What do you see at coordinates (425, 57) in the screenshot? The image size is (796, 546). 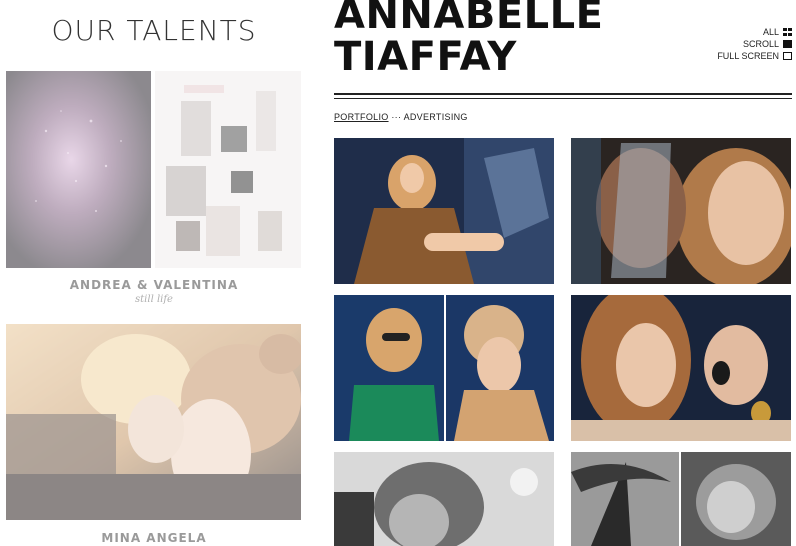 I see `artist-name-line2: TIAFFAY` at bounding box center [425, 57].